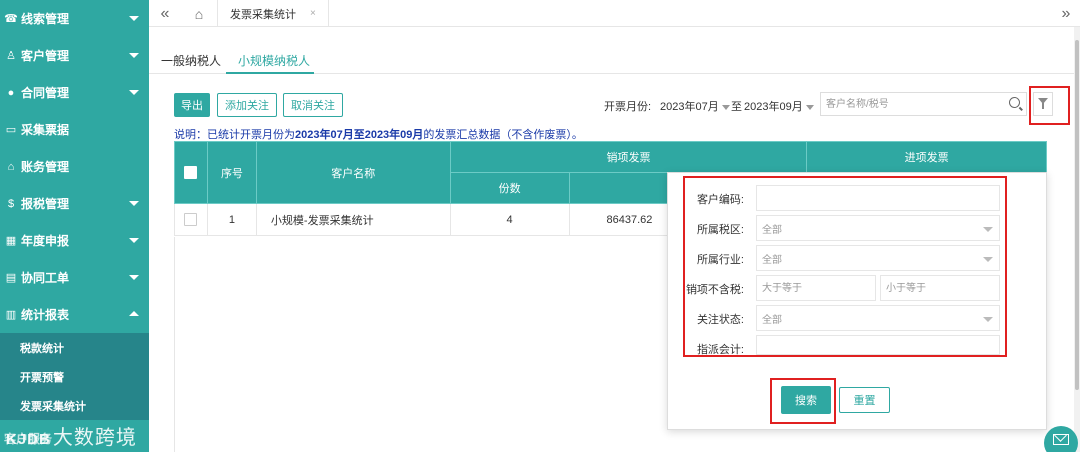 The width and height of the screenshot is (1080, 452). Describe the element at coordinates (165, 13) in the screenshot. I see `collapse-sidebar-icon: «` at that location.